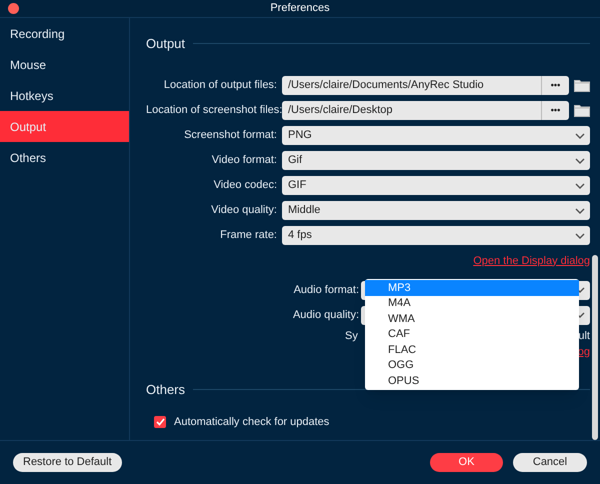  What do you see at coordinates (351, 336) in the screenshot?
I see `setting-label: Sy` at bounding box center [351, 336].